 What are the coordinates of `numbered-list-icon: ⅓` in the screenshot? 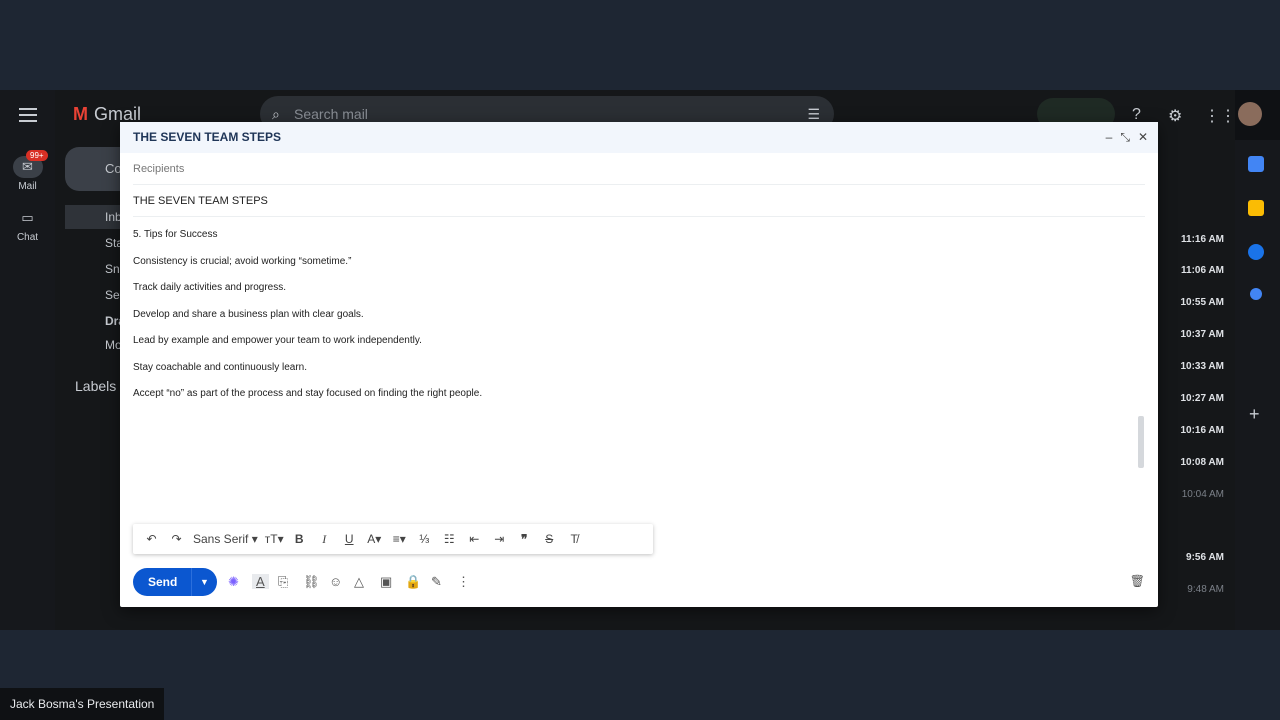 It's located at (424, 539).